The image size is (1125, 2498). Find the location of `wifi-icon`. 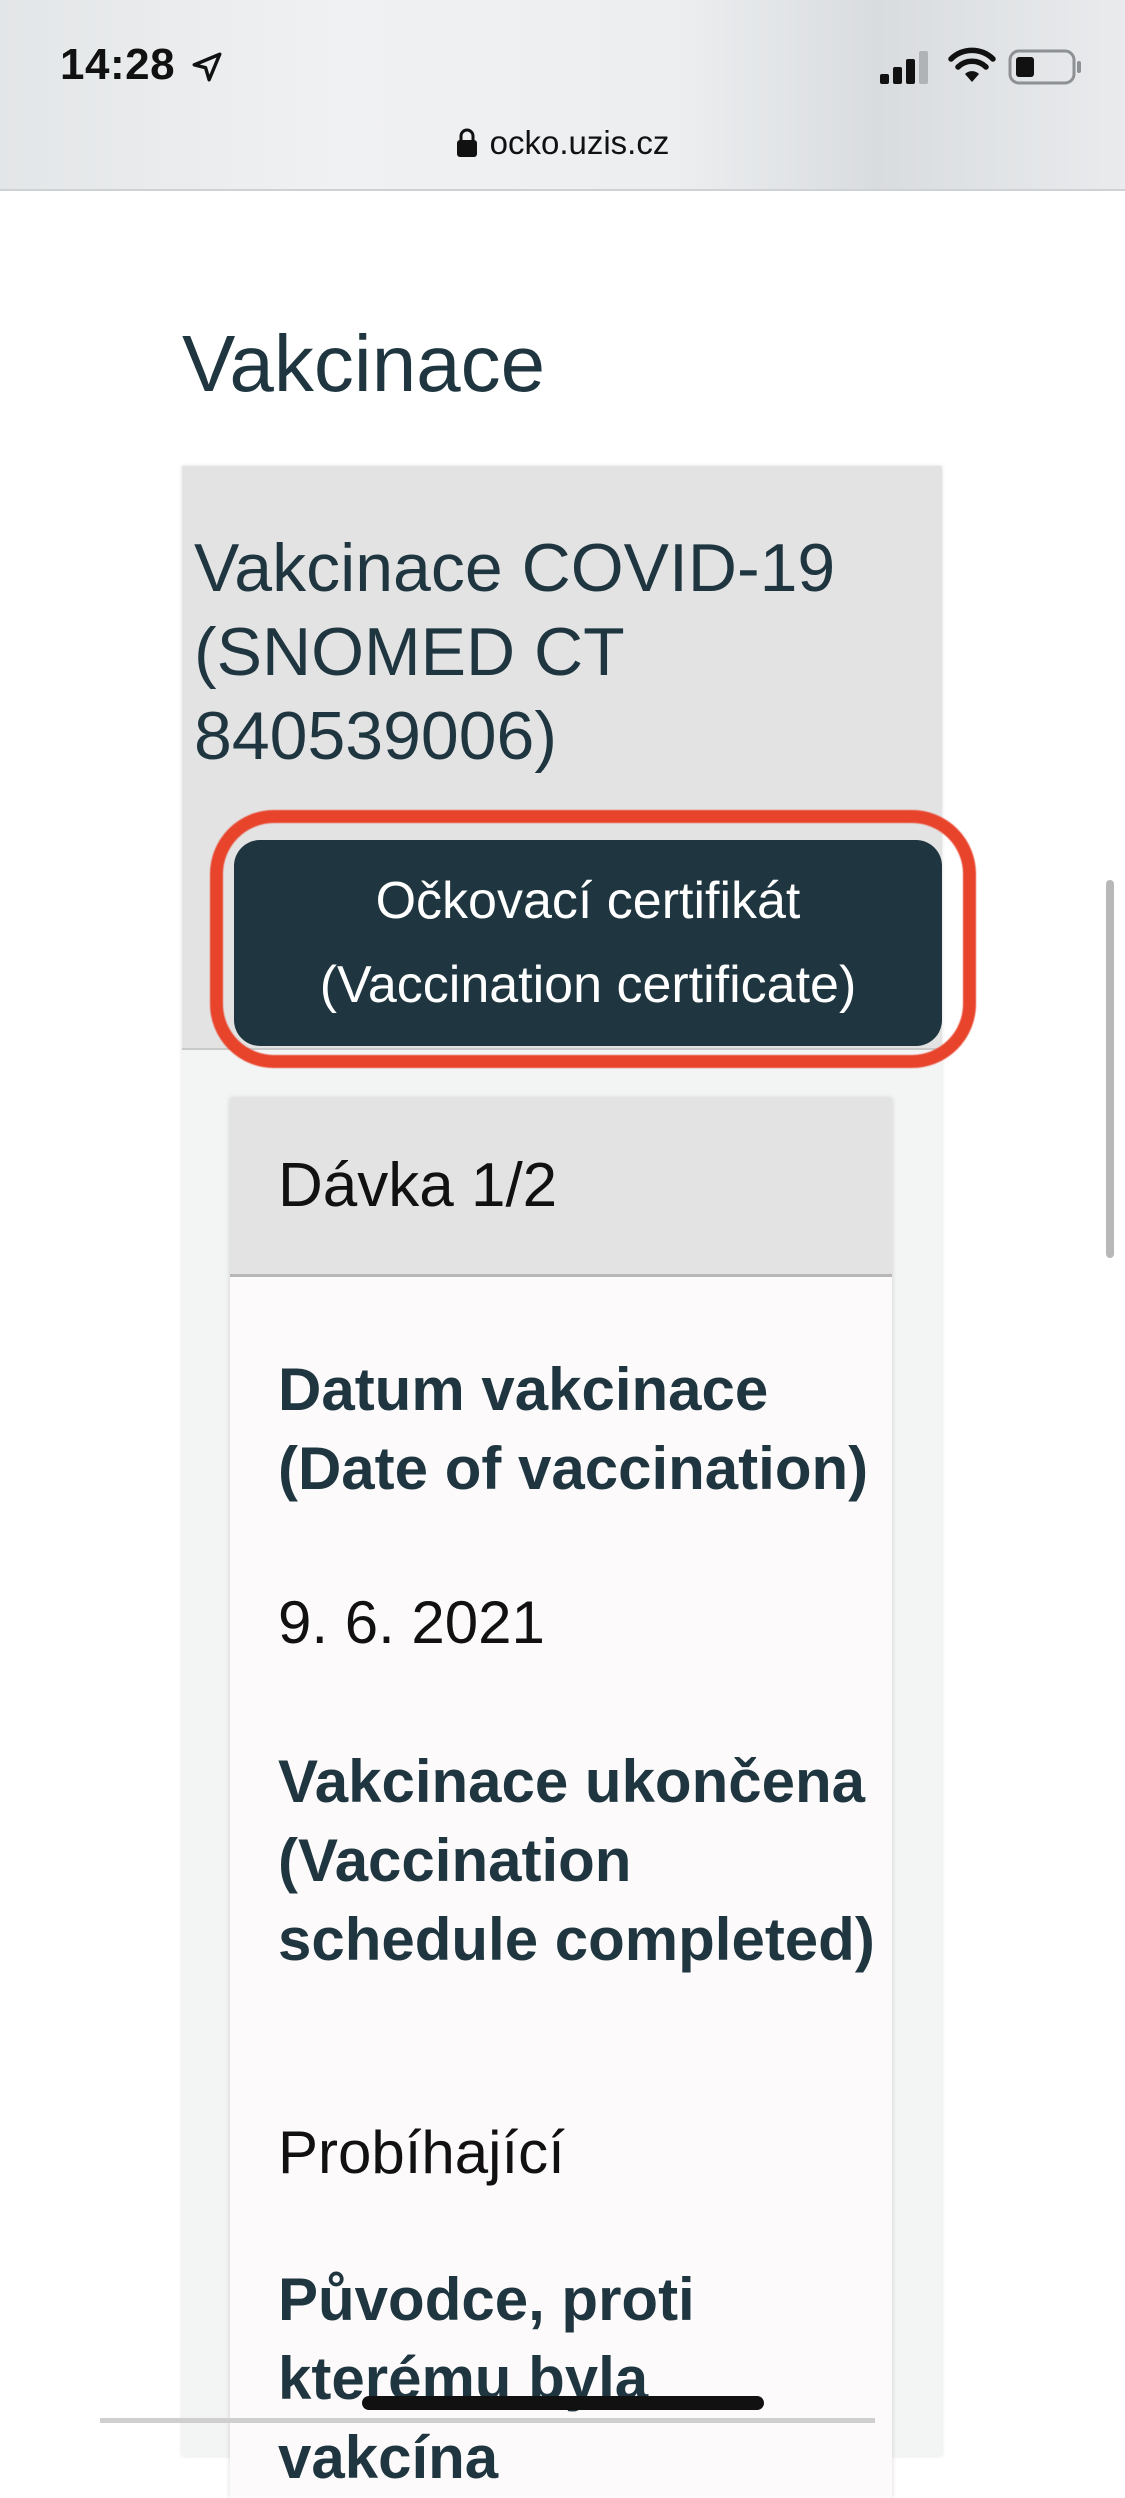

wifi-icon is located at coordinates (972, 64).